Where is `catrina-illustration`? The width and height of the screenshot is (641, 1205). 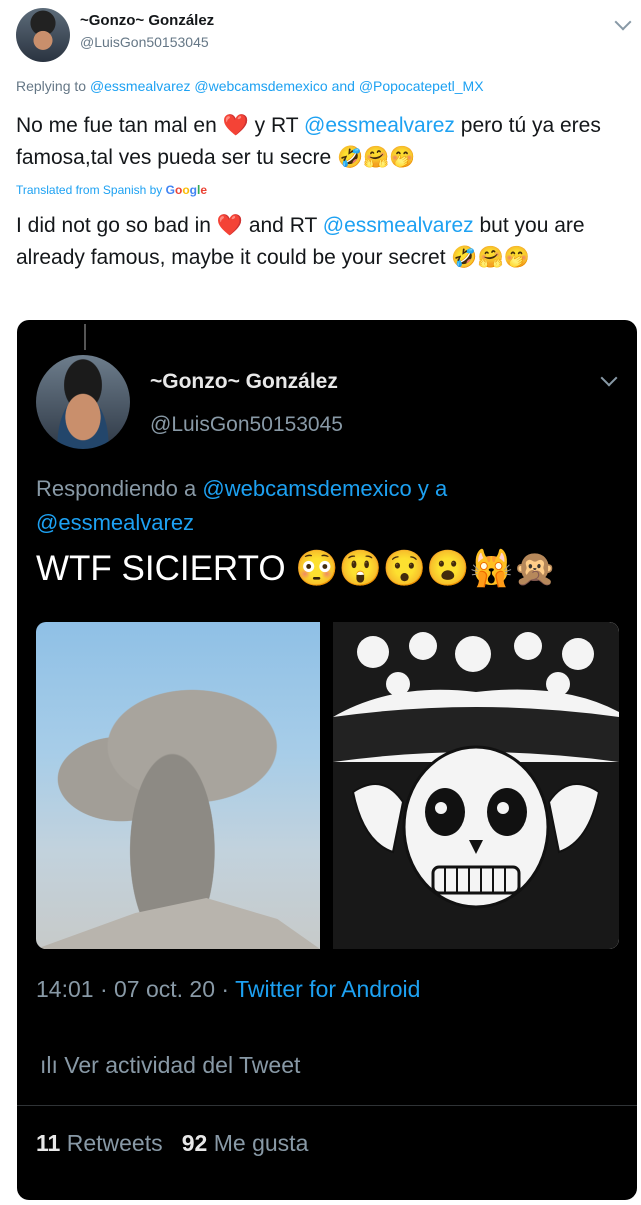
catrina-illustration is located at coordinates (476, 785).